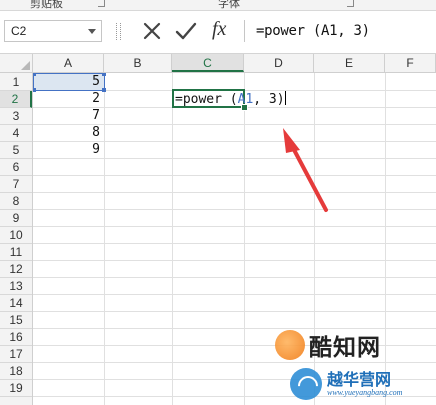 This screenshot has height=405, width=436. I want to click on watermark-text-secondary: 越华营网, so click(359, 379).